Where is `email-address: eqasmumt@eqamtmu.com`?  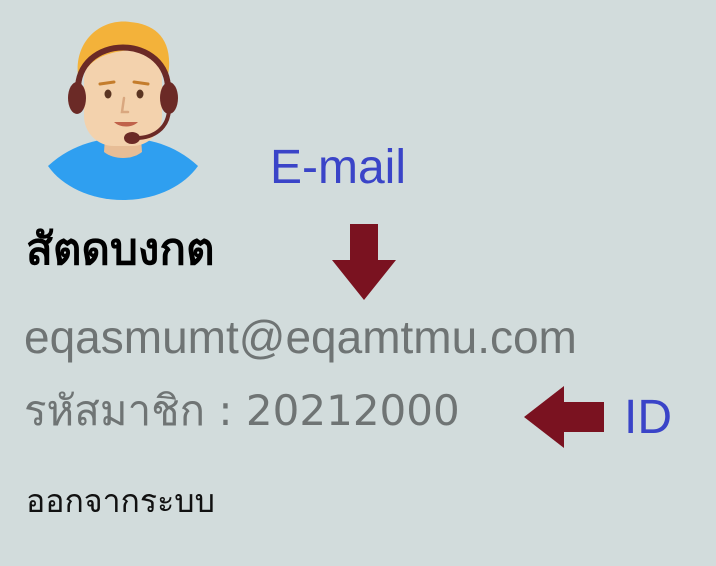 email-address: eqasmumt@eqamtmu.com is located at coordinates (300, 337).